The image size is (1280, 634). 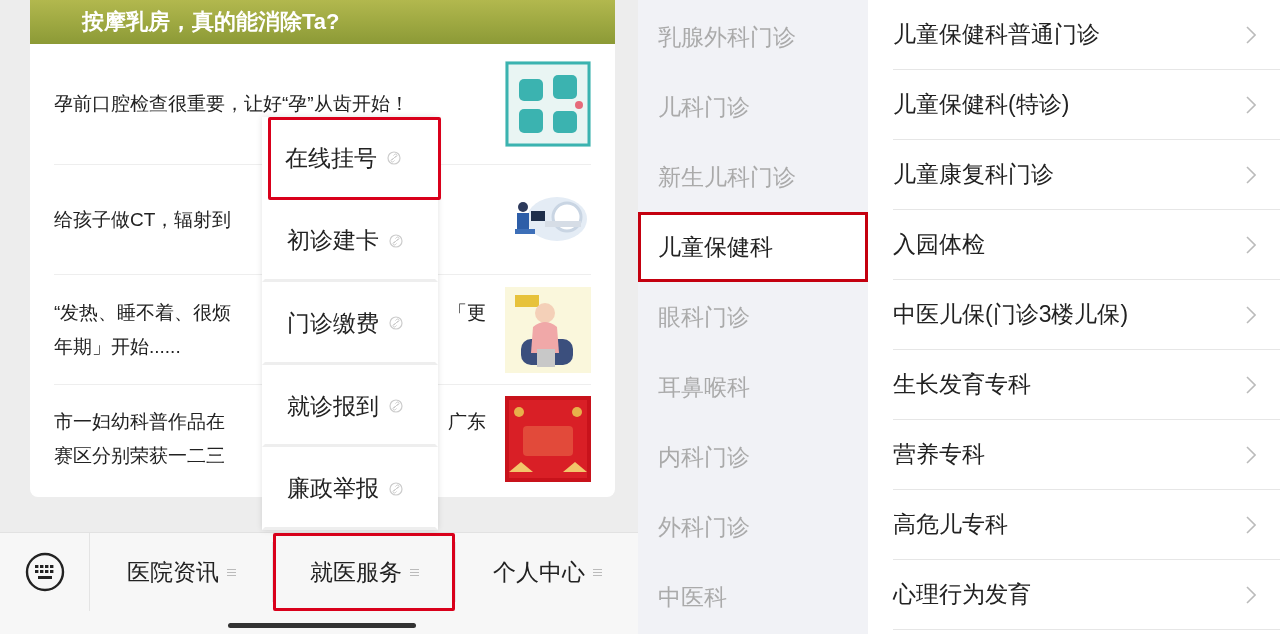 What do you see at coordinates (1086, 35) in the screenshot?
I see `clinic-item: 儿童保健科普通门诊` at bounding box center [1086, 35].